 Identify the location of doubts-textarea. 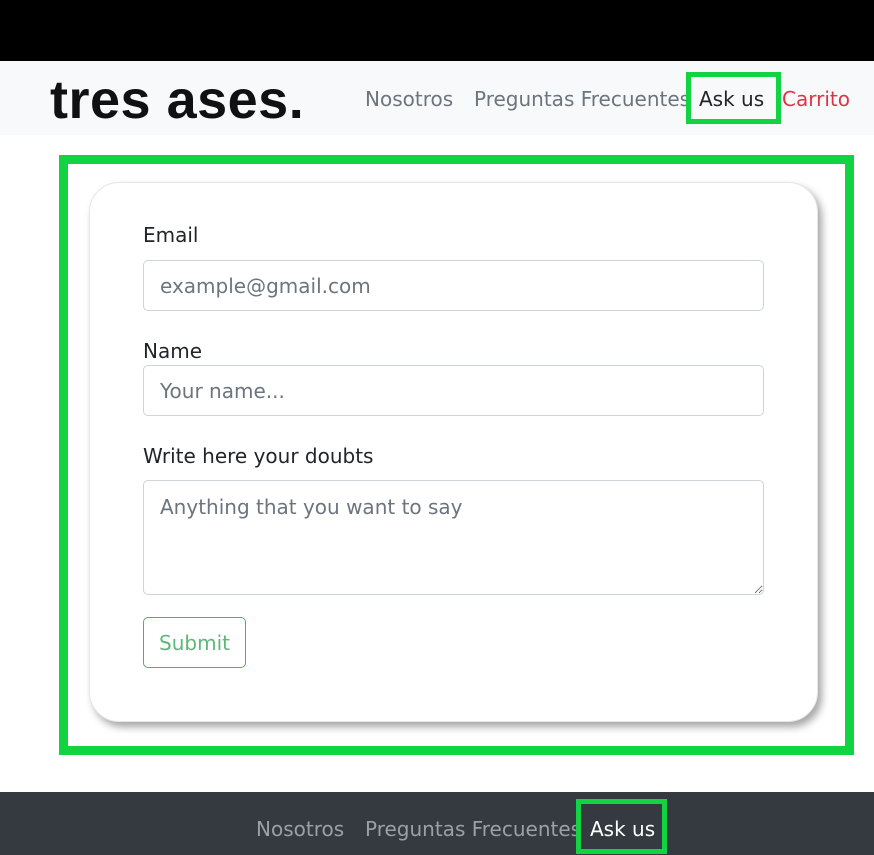
(453, 537).